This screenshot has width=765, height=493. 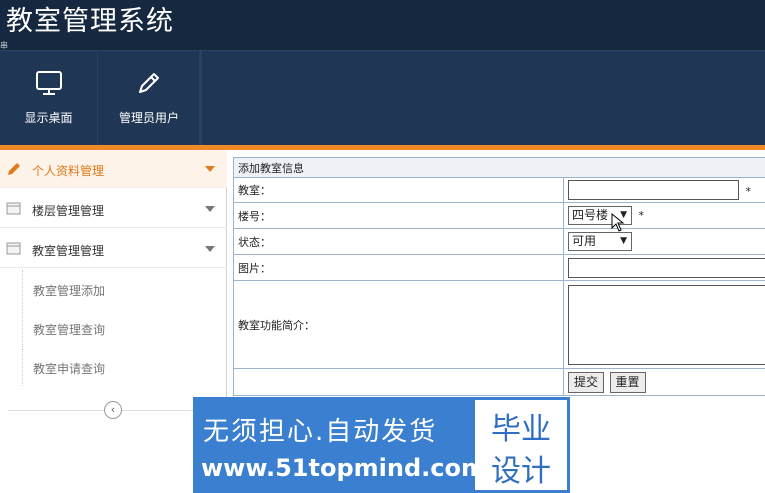 I want to click on sidebar-item-label: 教室管理管理, so click(x=68, y=251).